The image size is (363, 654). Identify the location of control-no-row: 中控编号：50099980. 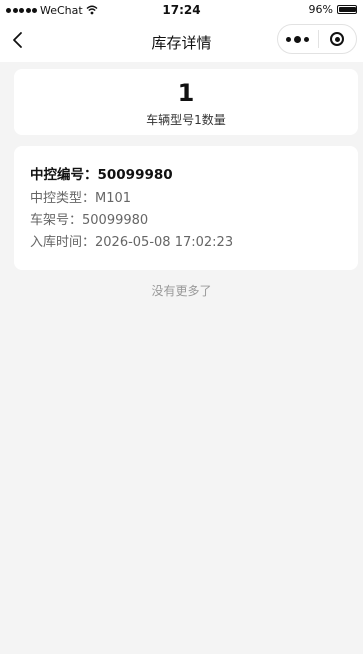
(101, 173).